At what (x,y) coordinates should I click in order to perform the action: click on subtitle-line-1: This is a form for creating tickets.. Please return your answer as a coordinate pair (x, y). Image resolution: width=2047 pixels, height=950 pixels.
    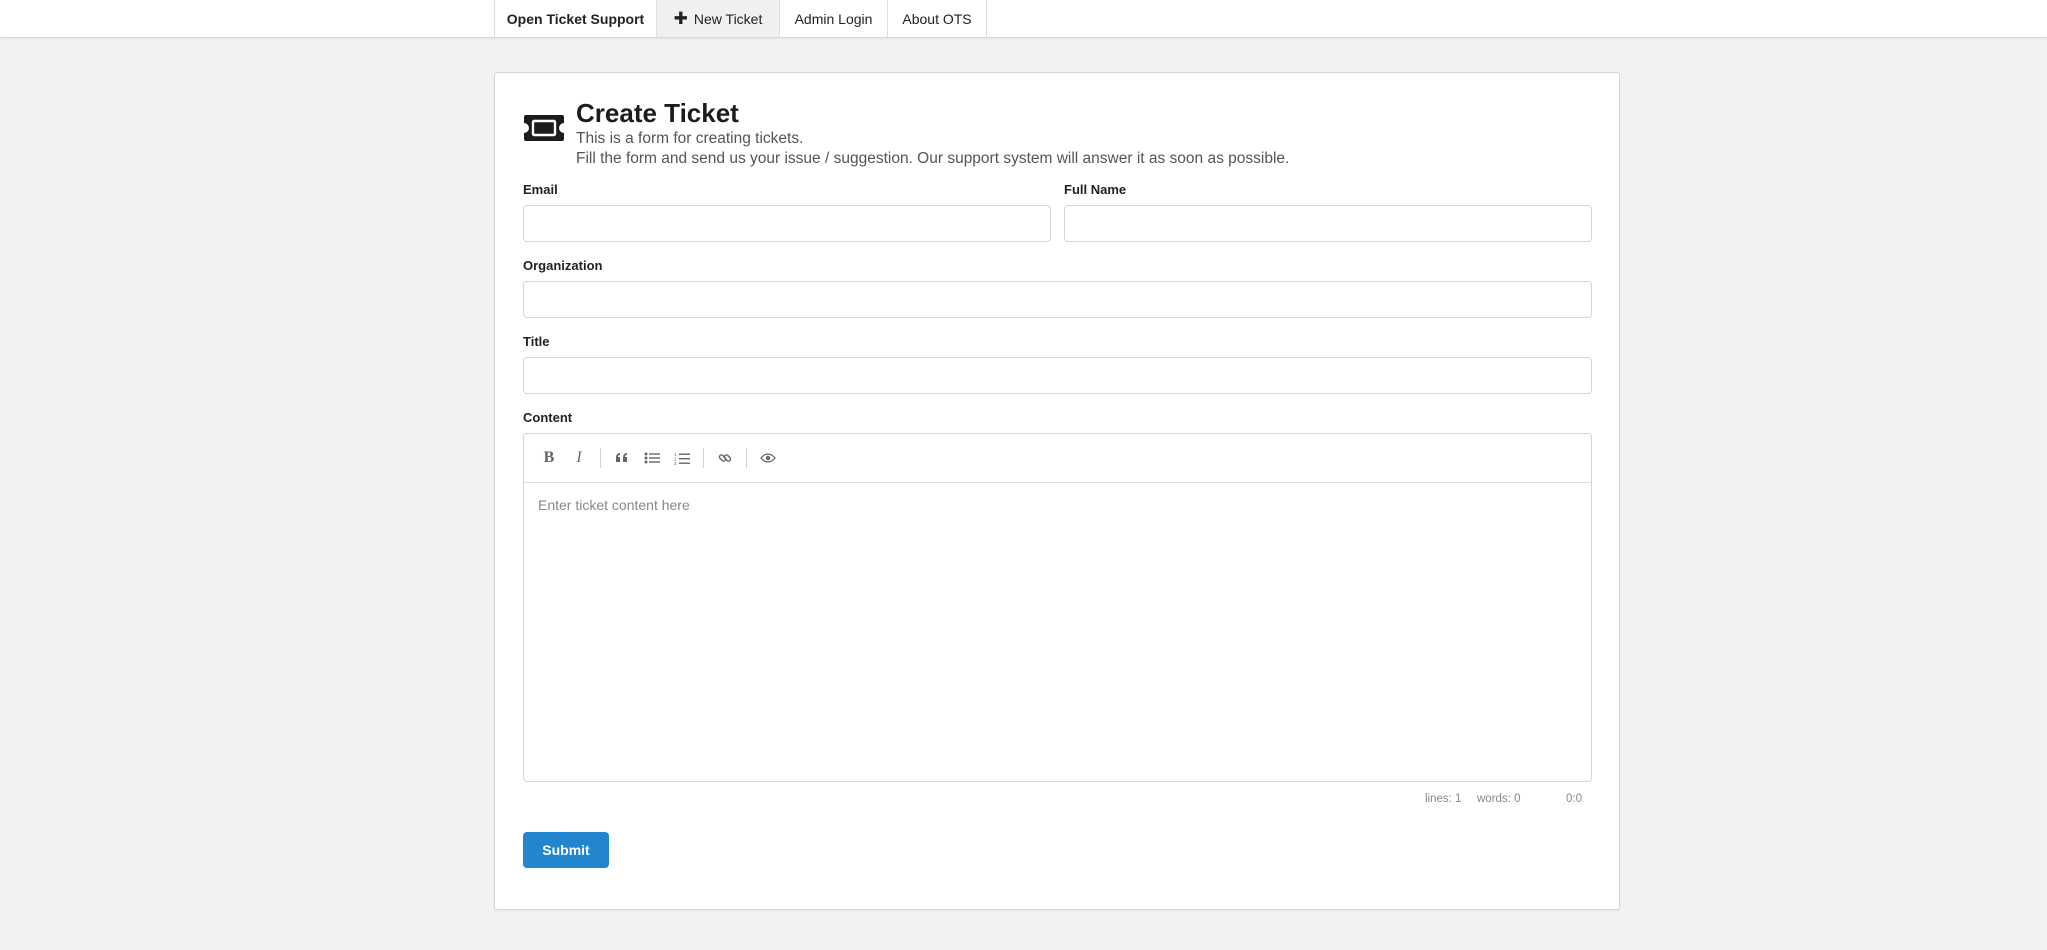
    Looking at the image, I should click on (690, 138).